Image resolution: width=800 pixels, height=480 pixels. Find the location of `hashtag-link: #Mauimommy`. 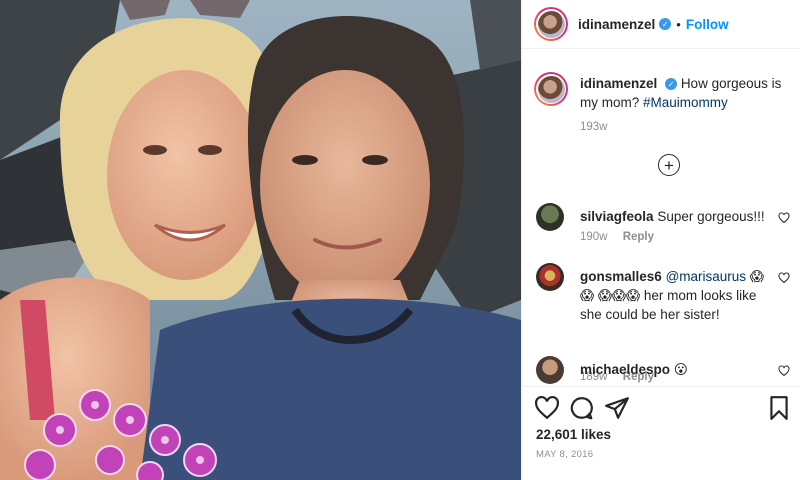

hashtag-link: #Mauimommy is located at coordinates (685, 102).